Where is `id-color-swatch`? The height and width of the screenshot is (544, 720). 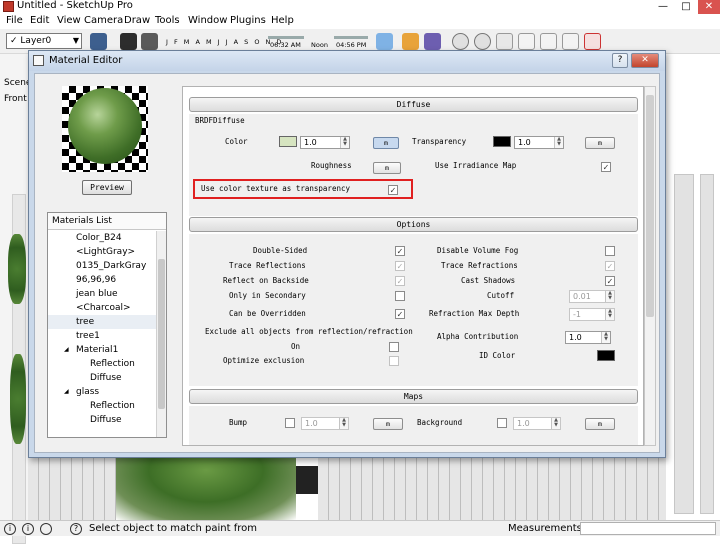 id-color-swatch is located at coordinates (606, 355).